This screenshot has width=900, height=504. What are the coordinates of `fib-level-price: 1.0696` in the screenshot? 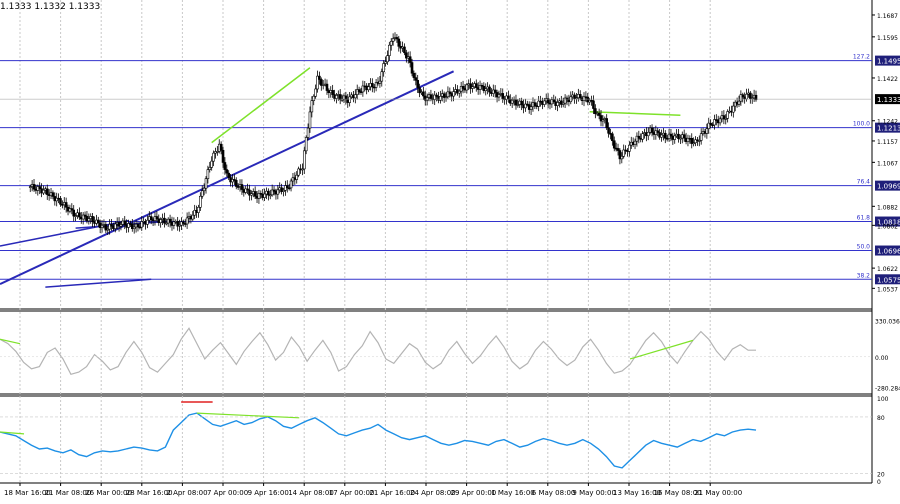 It's located at (888, 252).